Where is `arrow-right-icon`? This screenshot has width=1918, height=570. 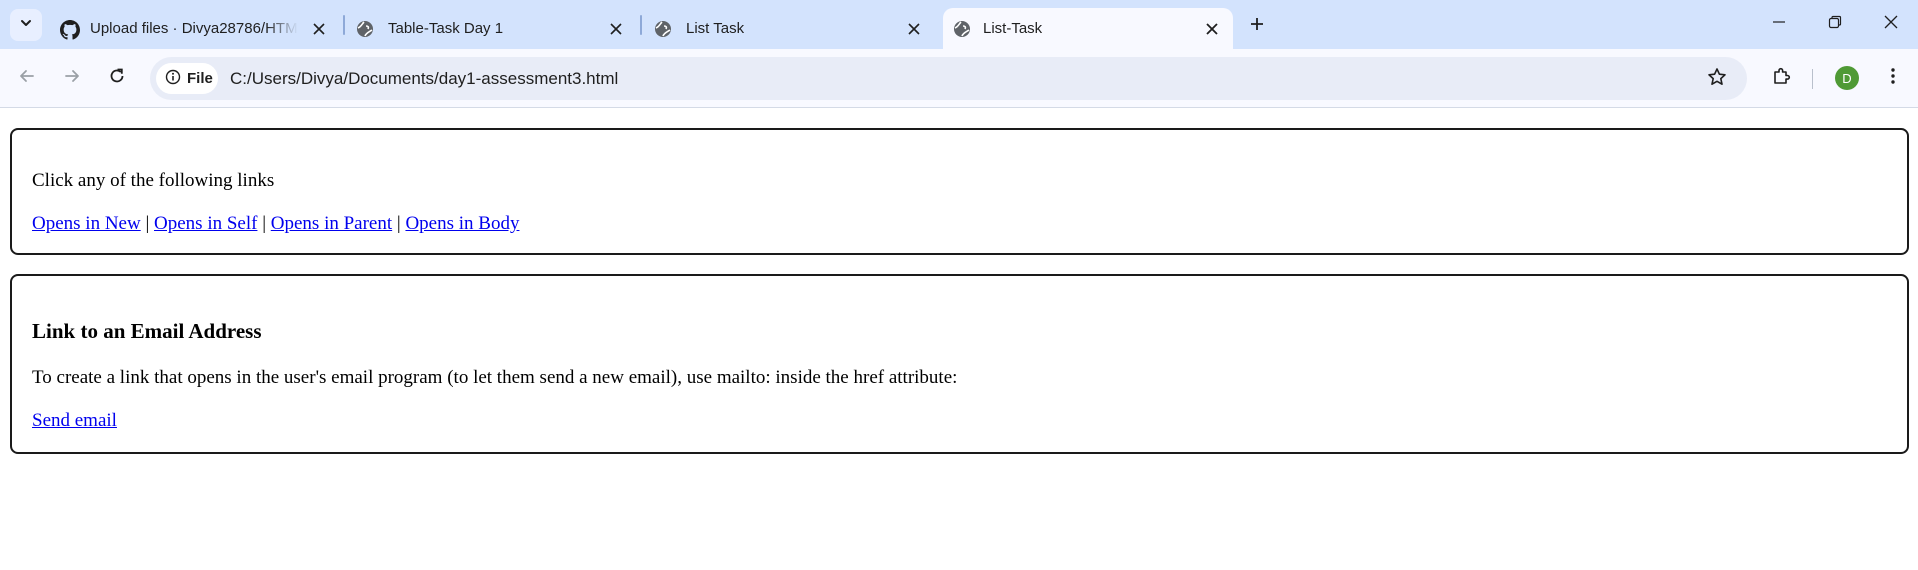
arrow-right-icon is located at coordinates (72, 78).